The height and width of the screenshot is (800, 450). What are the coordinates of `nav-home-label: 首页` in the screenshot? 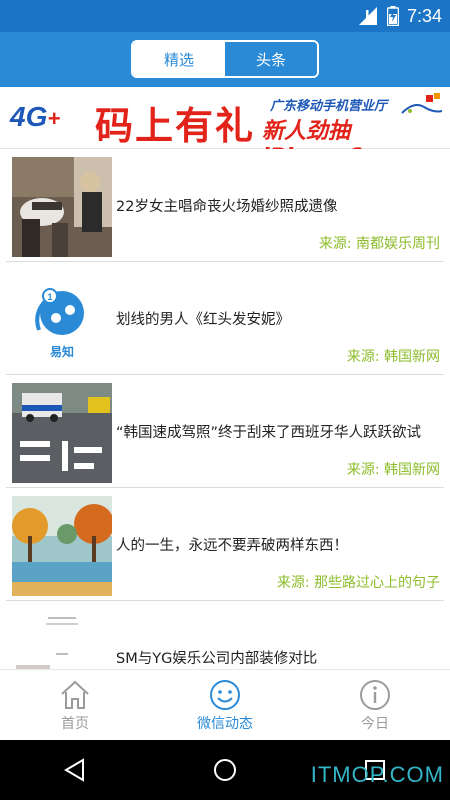 It's located at (75, 723).